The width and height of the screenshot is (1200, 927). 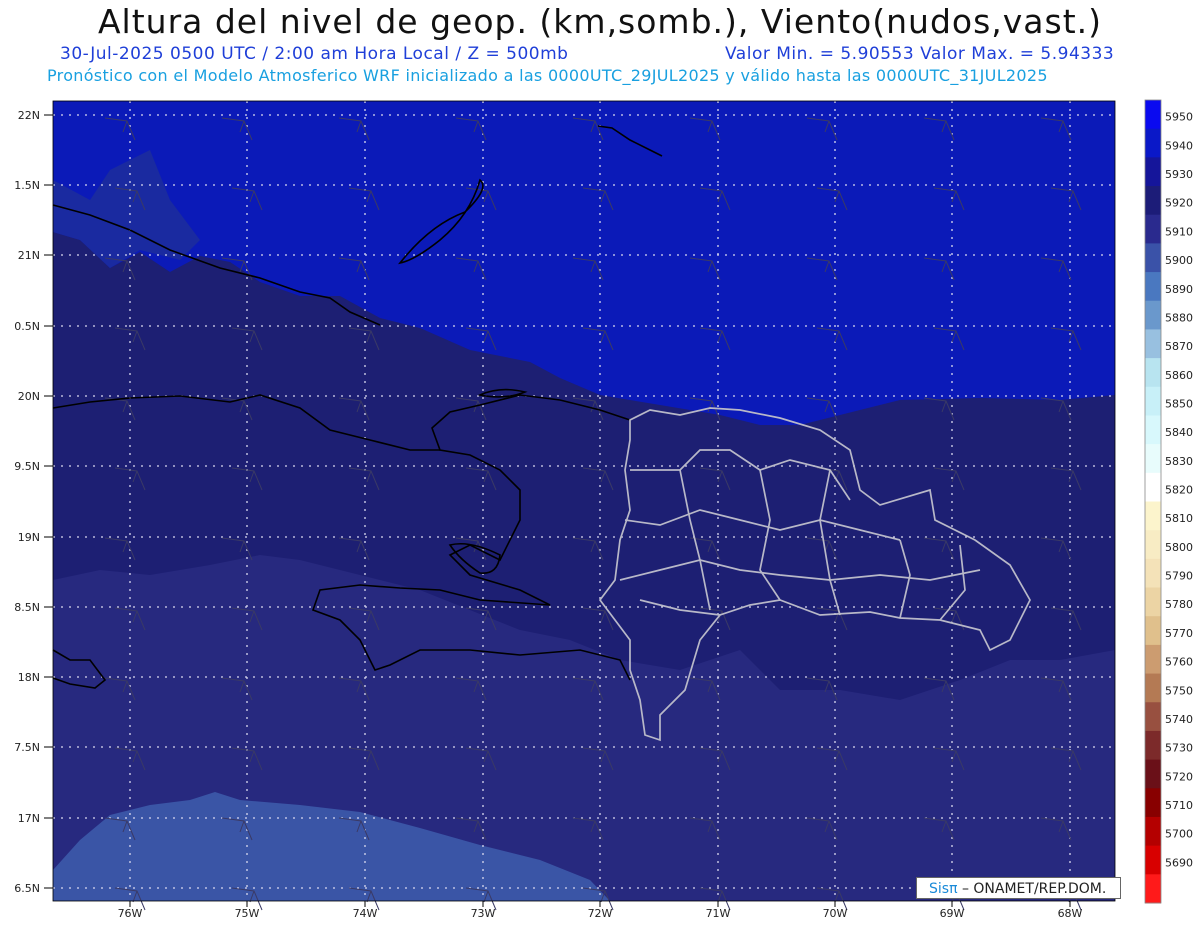 I want to click on colorbar-label: 5930, so click(x=1179, y=174).